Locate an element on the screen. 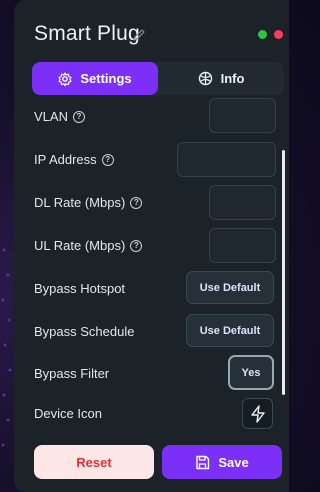  close-circle-icon is located at coordinates (278, 34).